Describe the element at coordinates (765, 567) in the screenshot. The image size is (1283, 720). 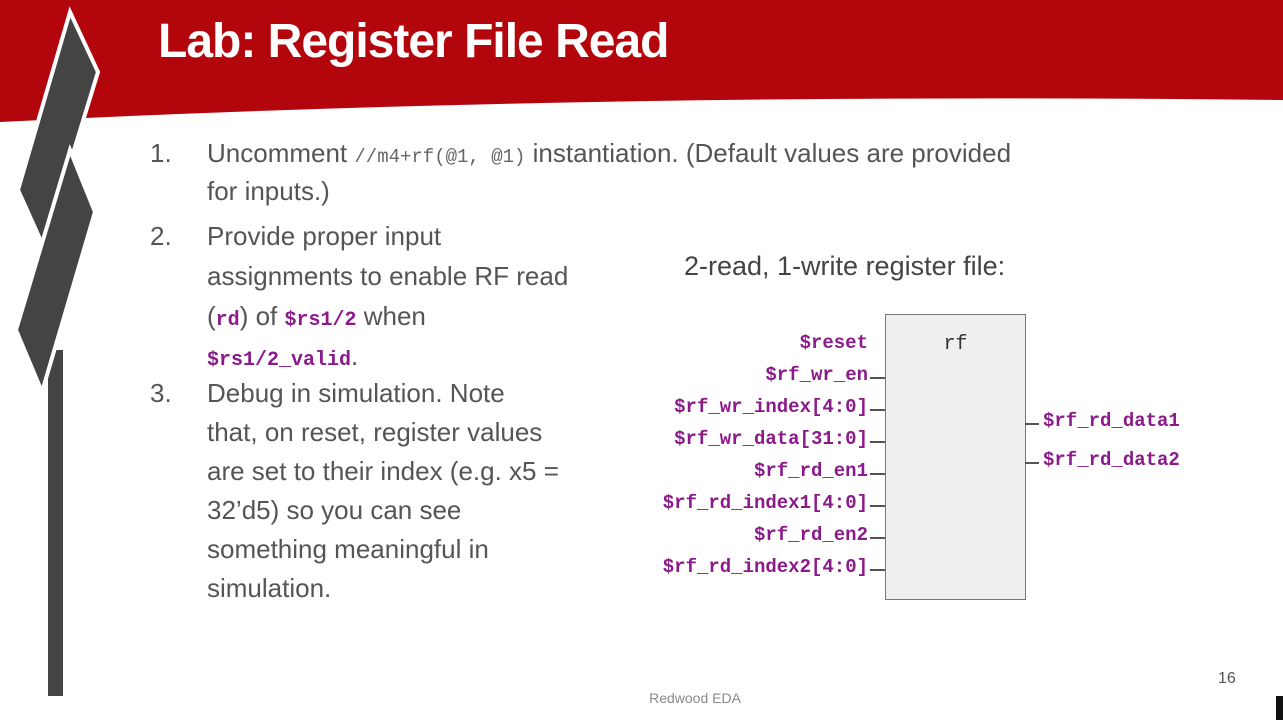
I see `input-signal-rf-rd-index2: $rf_rd_index2[4:0]` at that location.